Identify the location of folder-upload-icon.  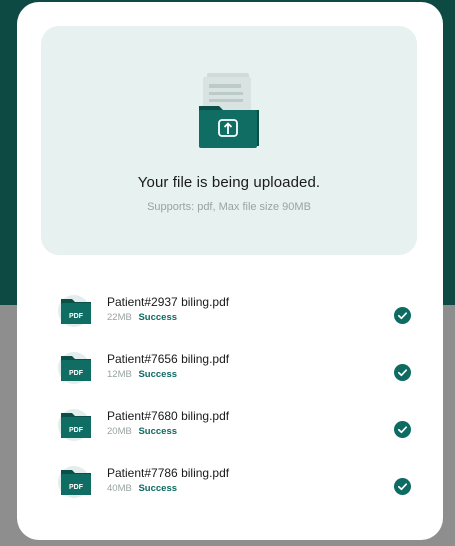
(229, 110).